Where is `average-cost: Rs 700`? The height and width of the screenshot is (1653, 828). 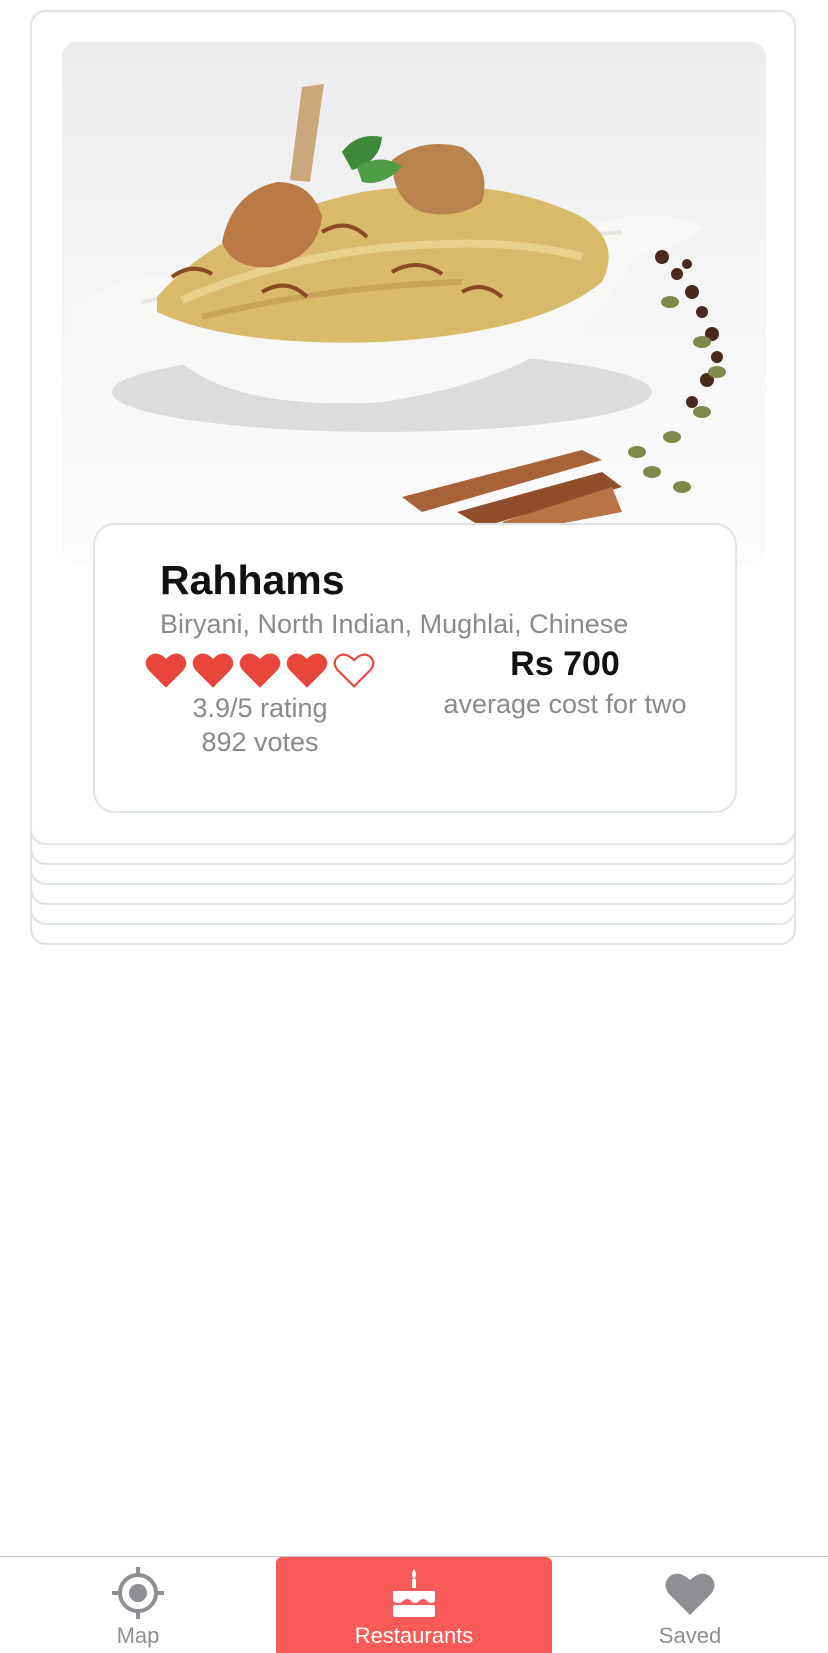
average-cost: Rs 700 is located at coordinates (565, 664).